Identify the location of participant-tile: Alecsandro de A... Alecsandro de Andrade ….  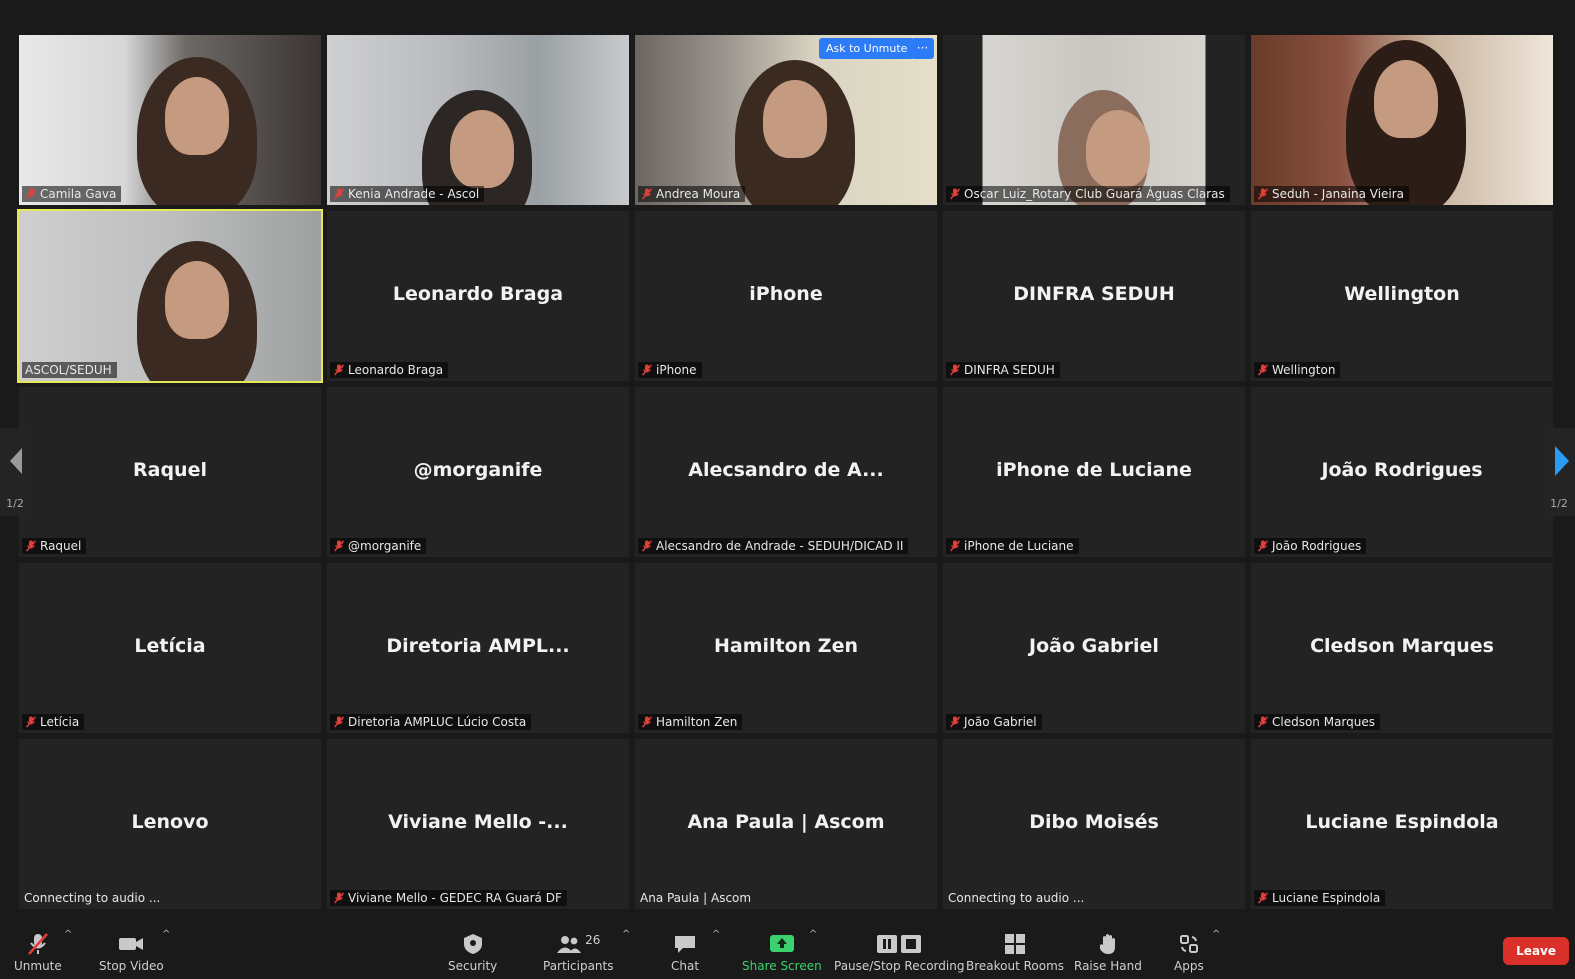
(786, 472).